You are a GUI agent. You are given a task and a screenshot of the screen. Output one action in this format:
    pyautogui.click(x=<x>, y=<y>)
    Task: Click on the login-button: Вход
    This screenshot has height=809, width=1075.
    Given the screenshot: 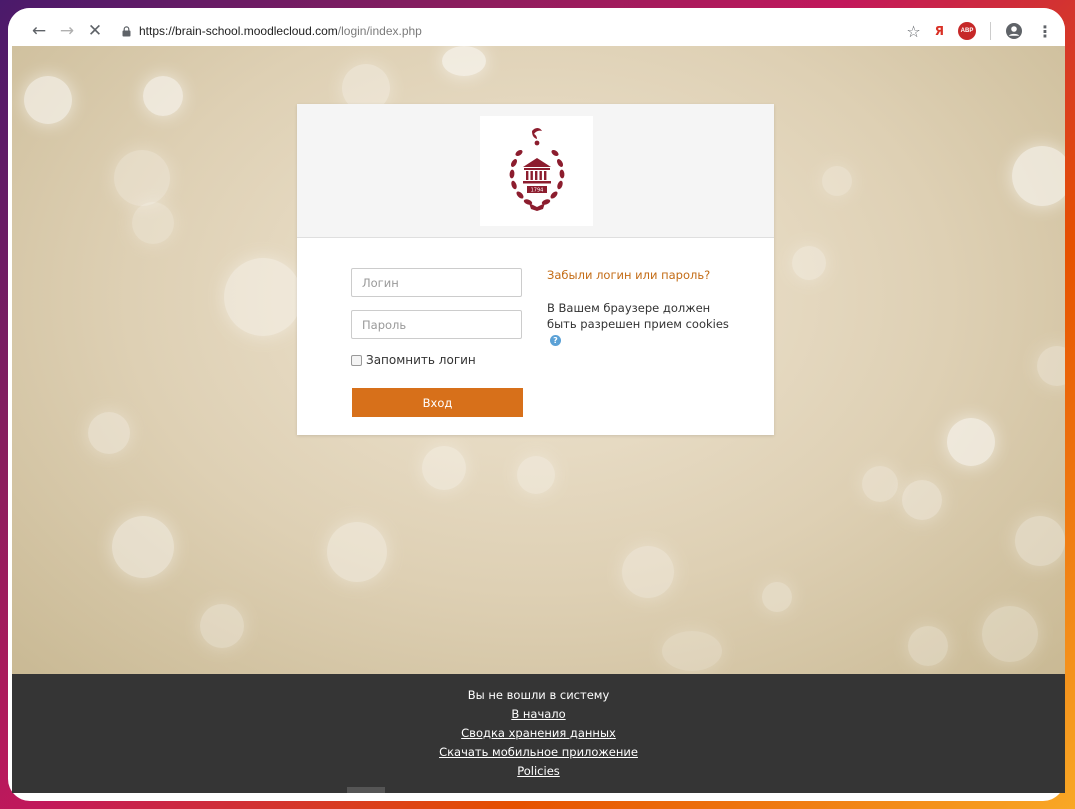 What is the action you would take?
    pyautogui.click(x=437, y=402)
    